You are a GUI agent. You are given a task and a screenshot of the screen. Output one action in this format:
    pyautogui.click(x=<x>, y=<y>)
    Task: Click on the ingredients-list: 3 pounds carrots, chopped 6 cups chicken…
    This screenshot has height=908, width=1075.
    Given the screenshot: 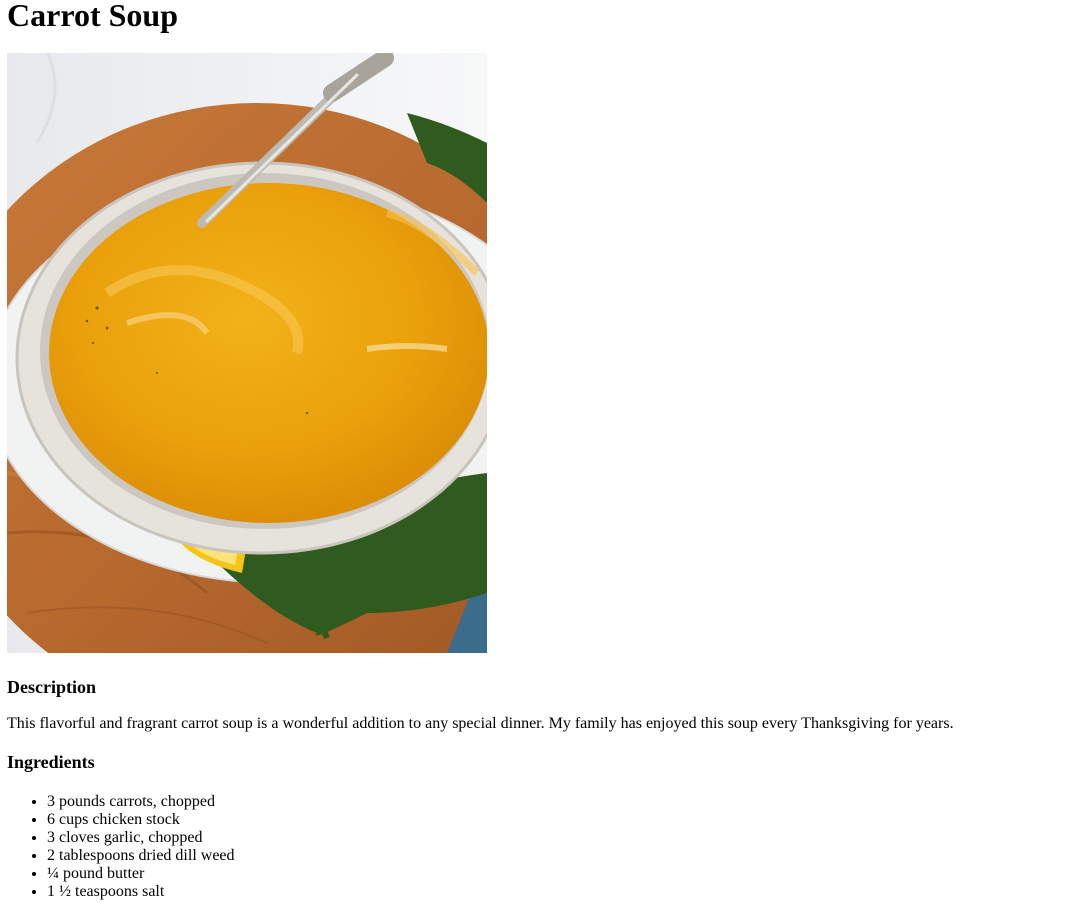 What is the action you would take?
    pyautogui.click(x=537, y=847)
    